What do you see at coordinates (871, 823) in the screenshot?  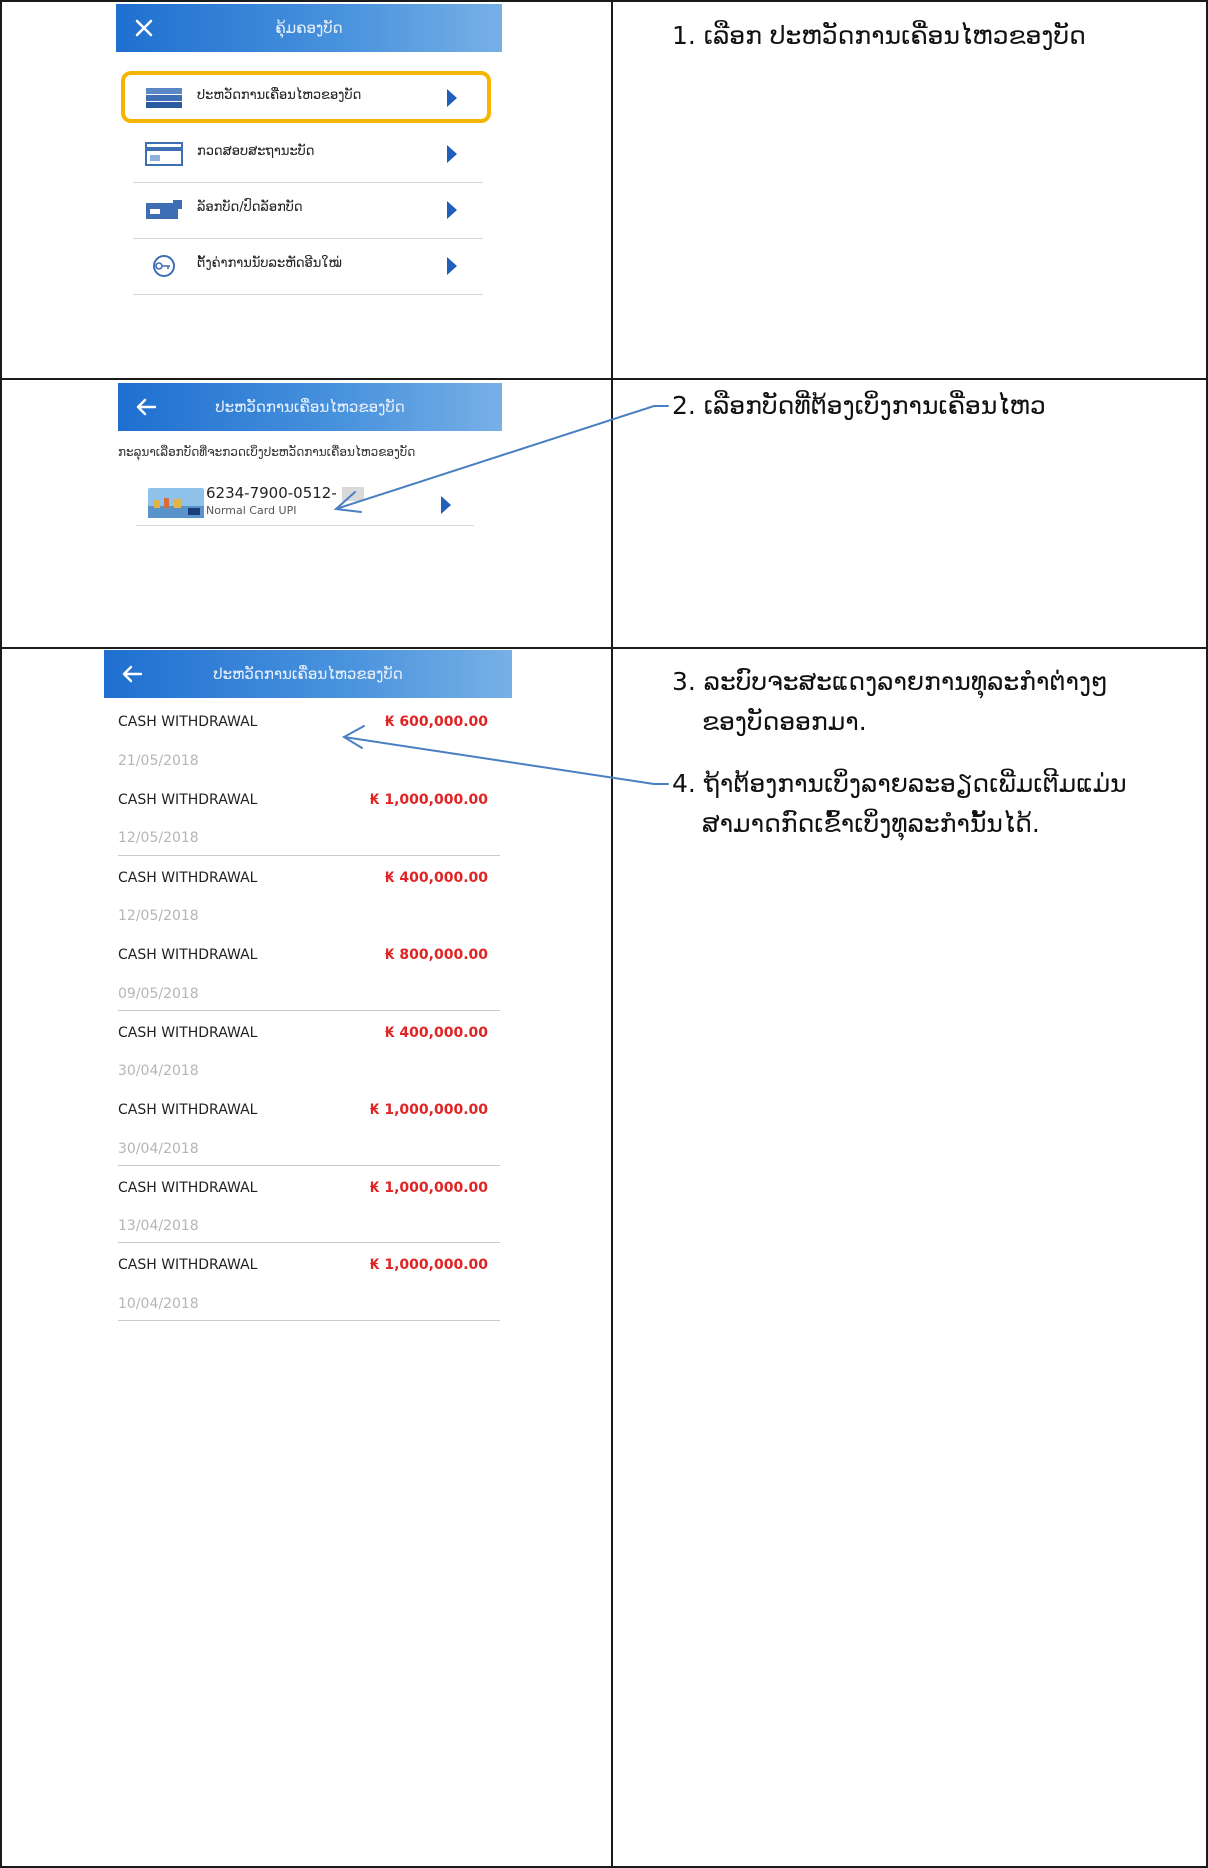 I see `instruction-step-4-line2: ສາມາດກົດເຂົ້າເບິ່ງທຸລະກຳນັ້ນໄດ້.` at bounding box center [871, 823].